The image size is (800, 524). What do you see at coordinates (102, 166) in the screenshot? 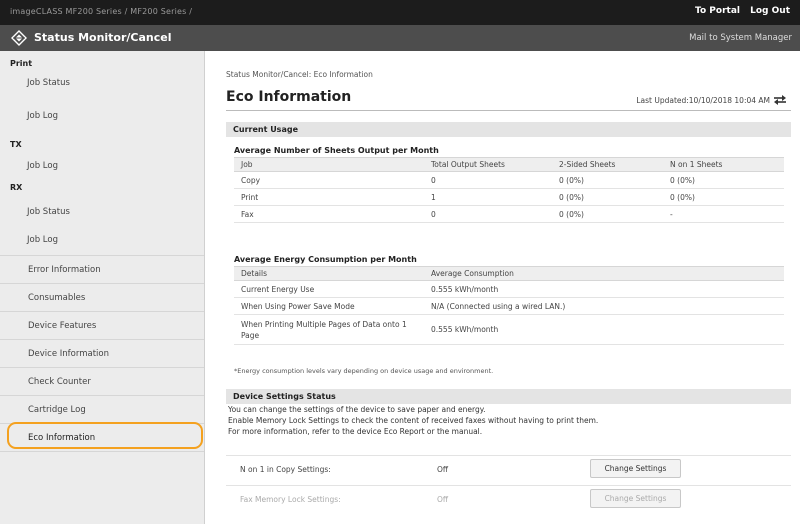
I see `sidebar-item-tx-job-log: Job Log` at bounding box center [102, 166].